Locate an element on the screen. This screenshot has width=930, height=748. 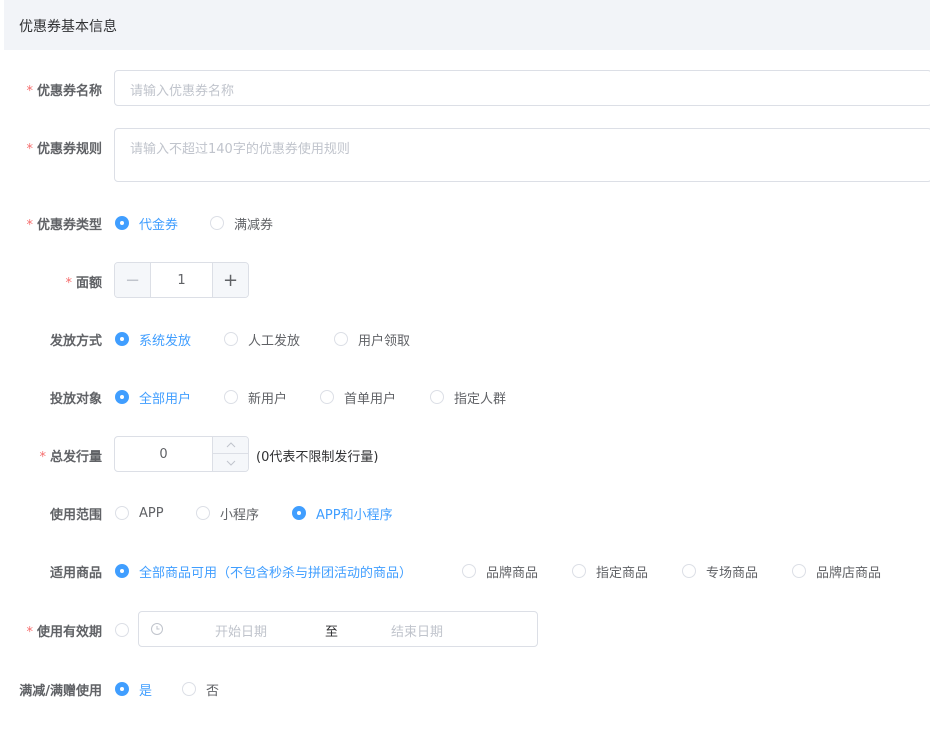
issue-method-label: 发放方式 is located at coordinates (75, 341).